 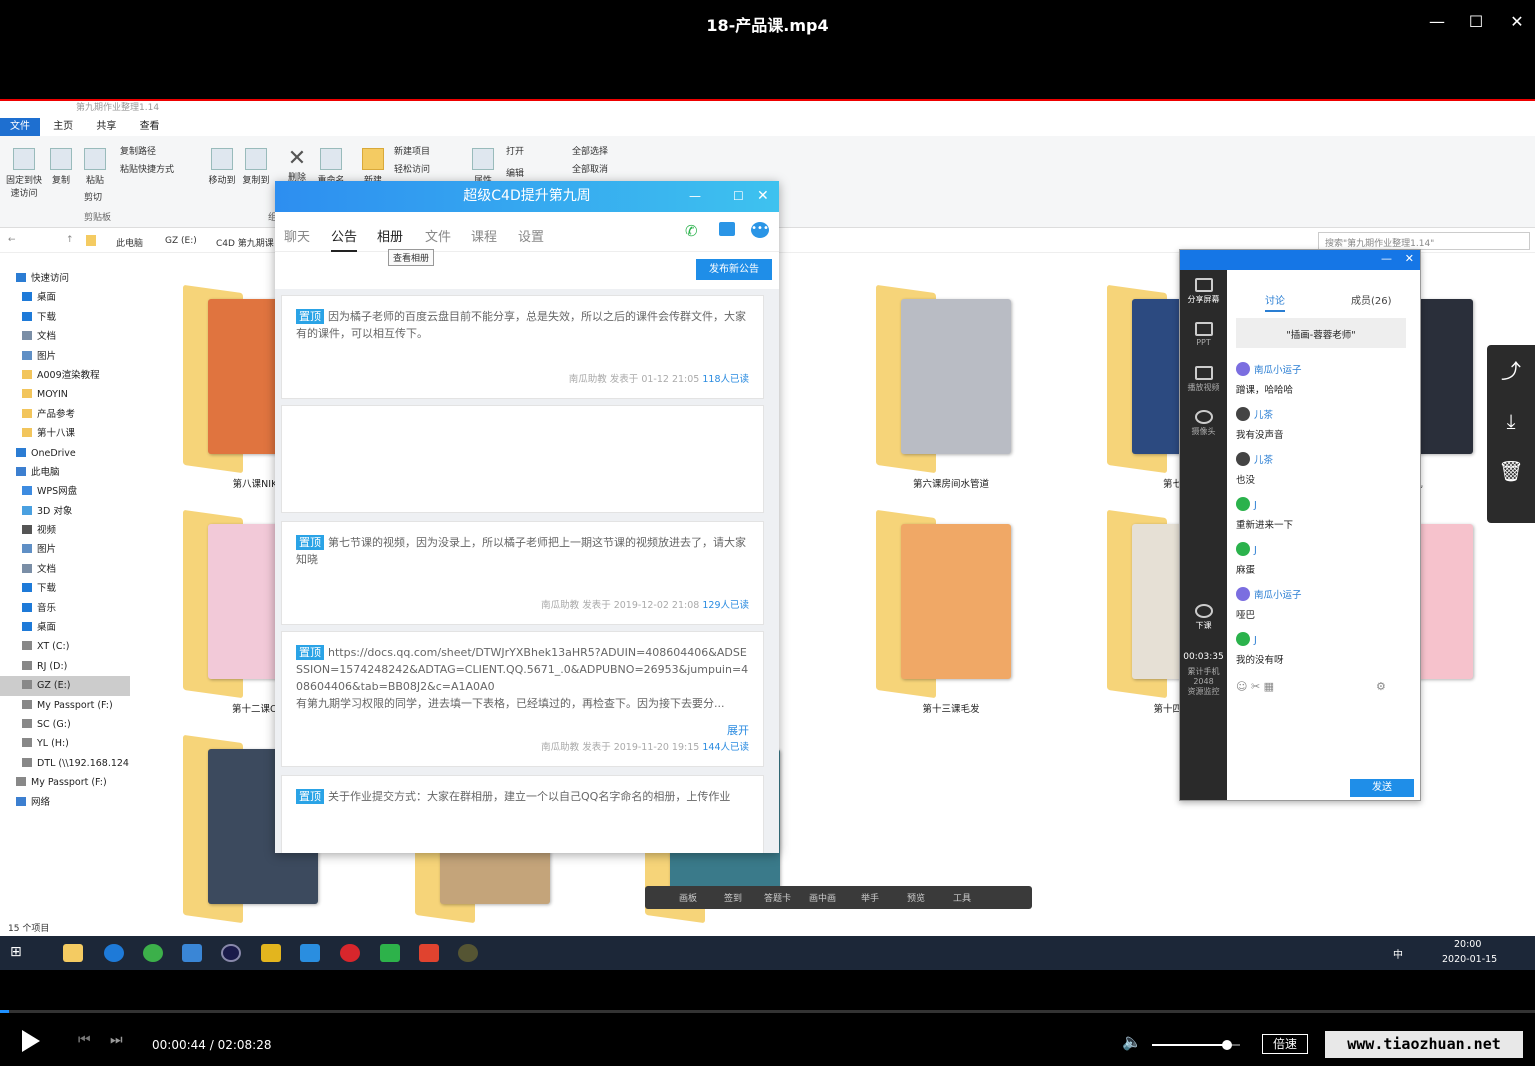 What do you see at coordinates (65, 724) in the screenshot?
I see `nav-item: SC (G:)` at bounding box center [65, 724].